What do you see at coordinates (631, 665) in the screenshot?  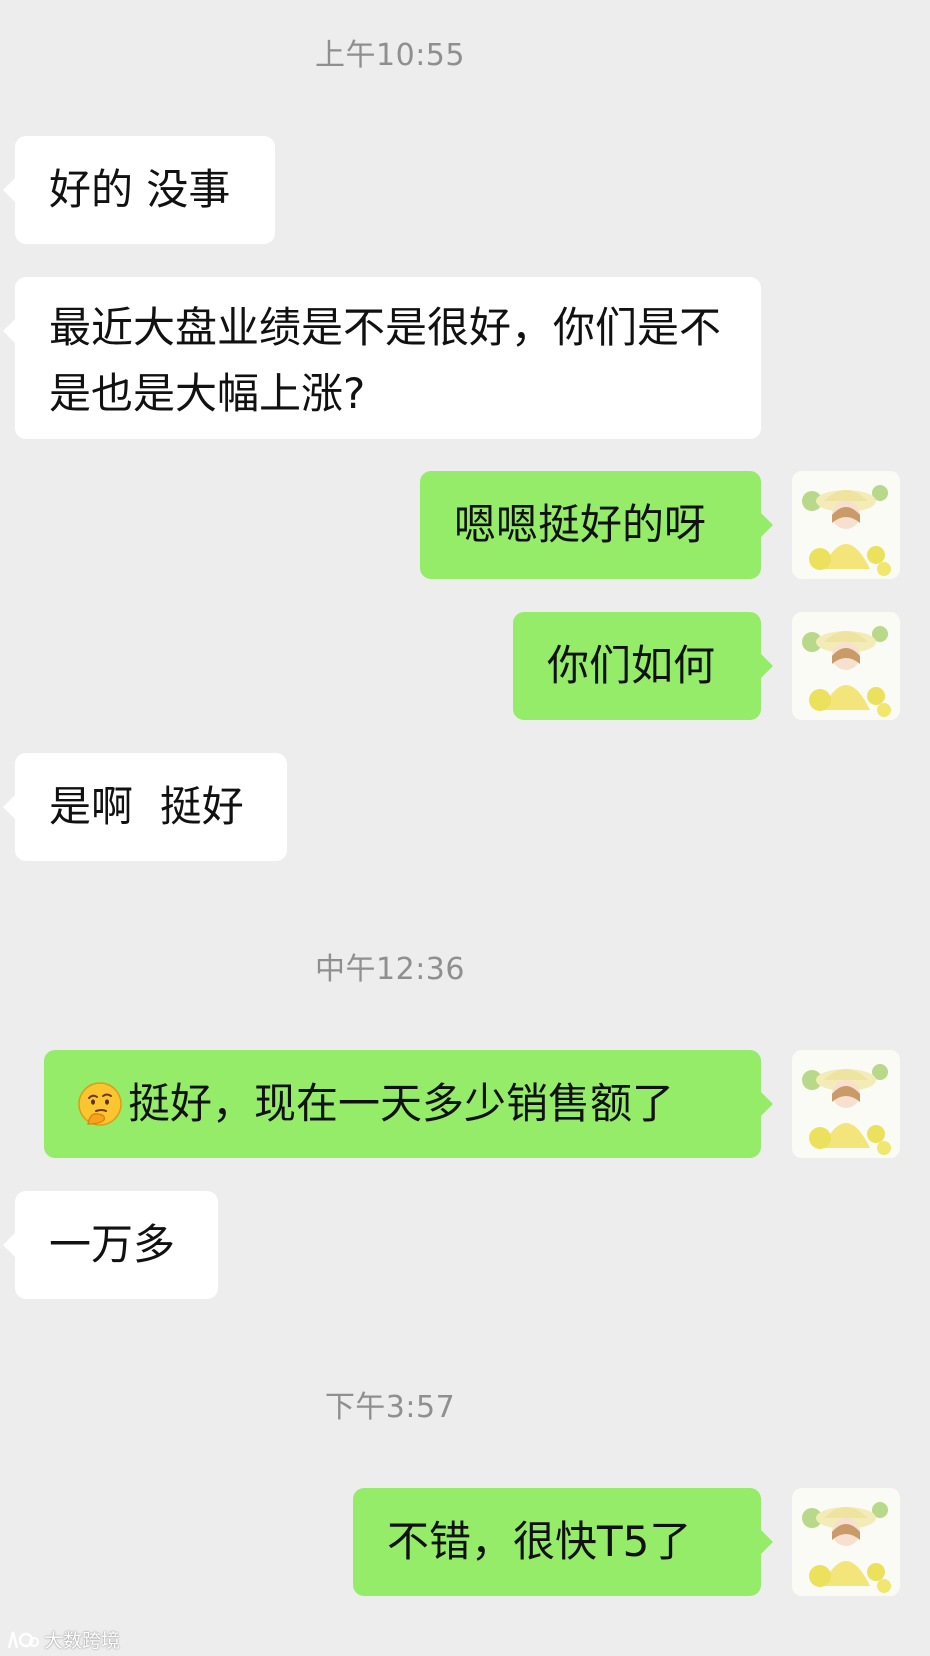 I see `message-text: 你们如何` at bounding box center [631, 665].